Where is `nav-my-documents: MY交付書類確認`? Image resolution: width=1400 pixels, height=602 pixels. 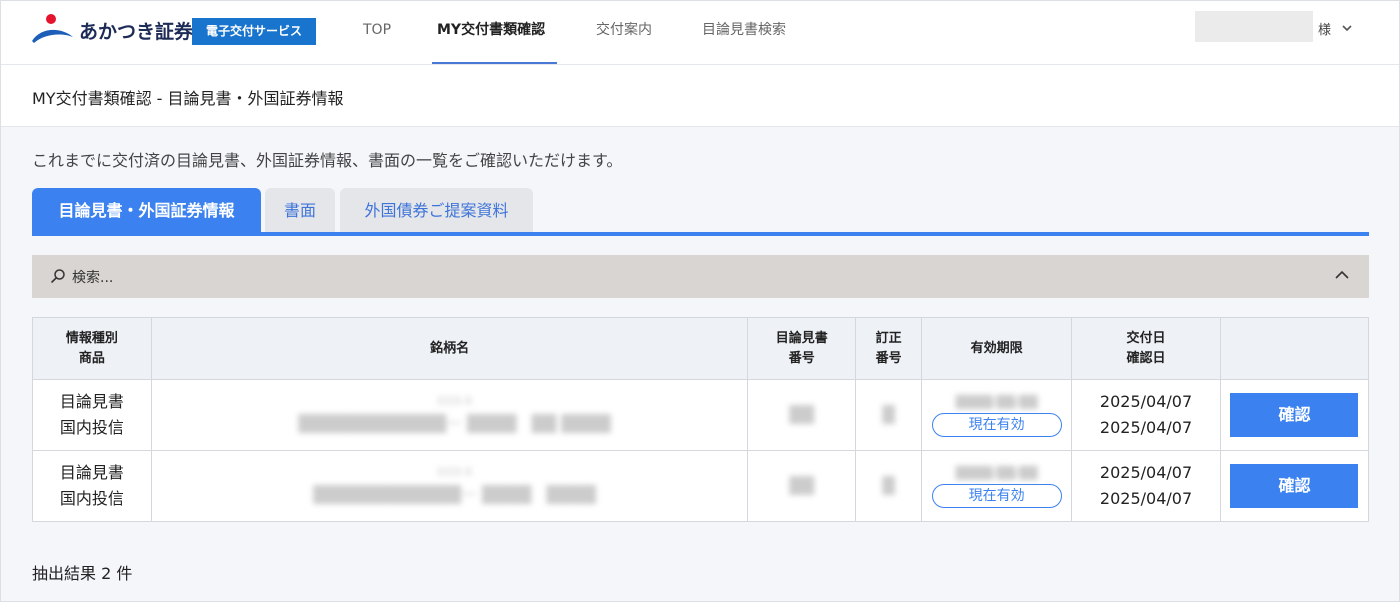
nav-my-documents: MY交付書類確認 is located at coordinates (491, 33).